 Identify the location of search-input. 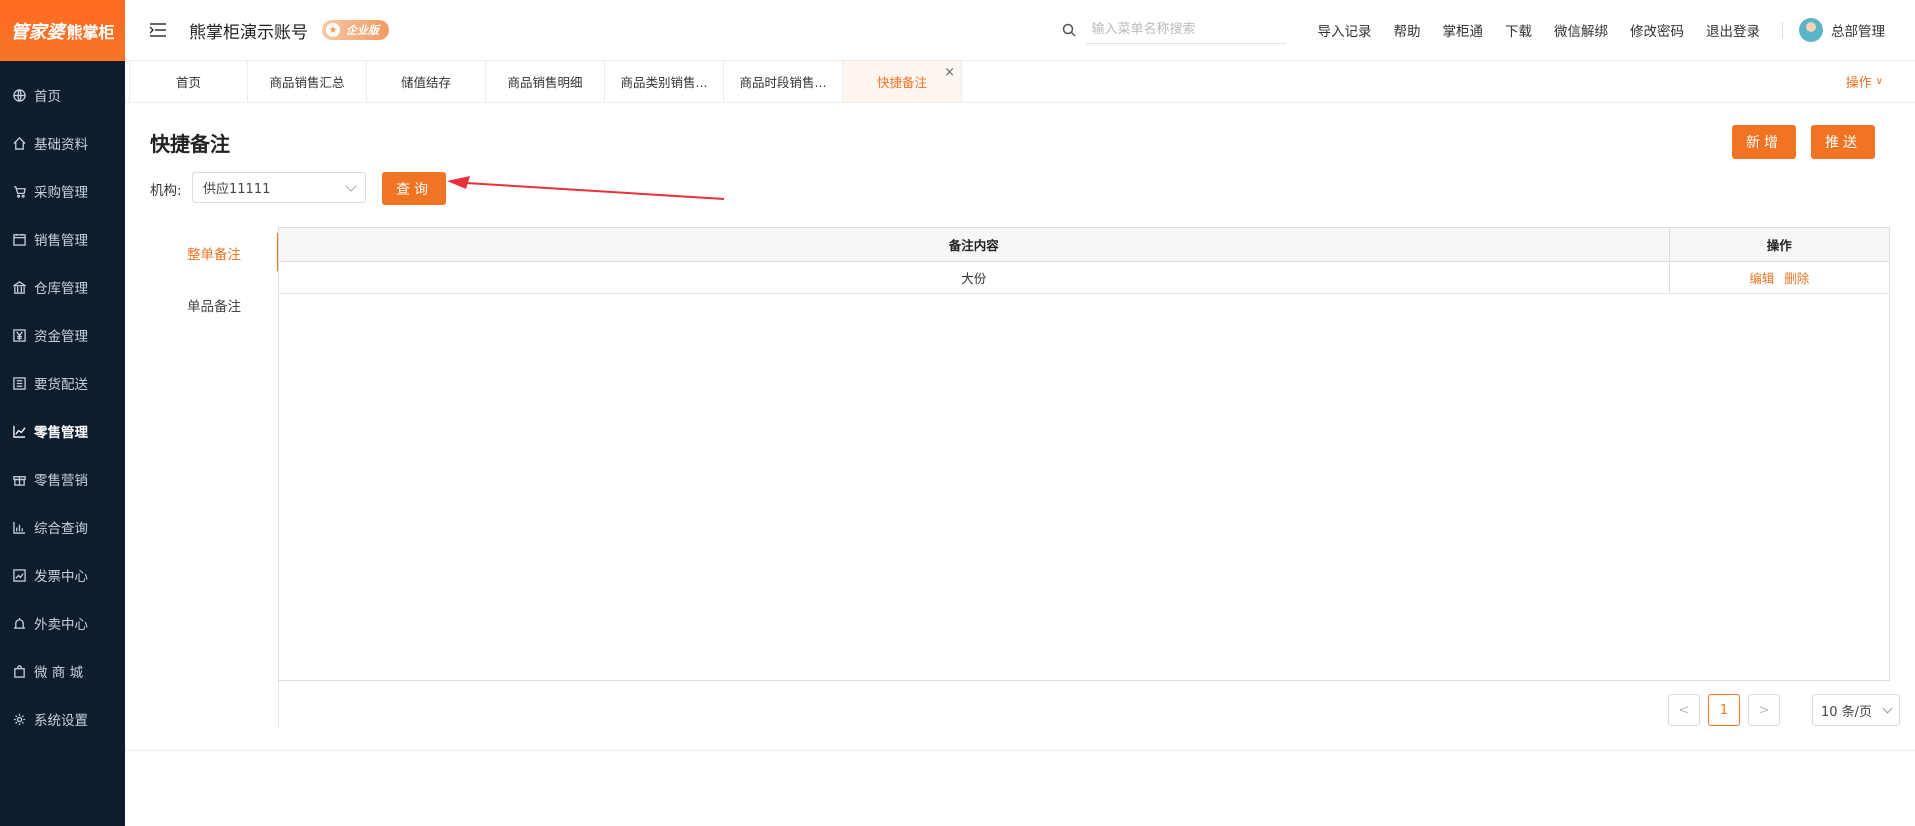
(1185, 30).